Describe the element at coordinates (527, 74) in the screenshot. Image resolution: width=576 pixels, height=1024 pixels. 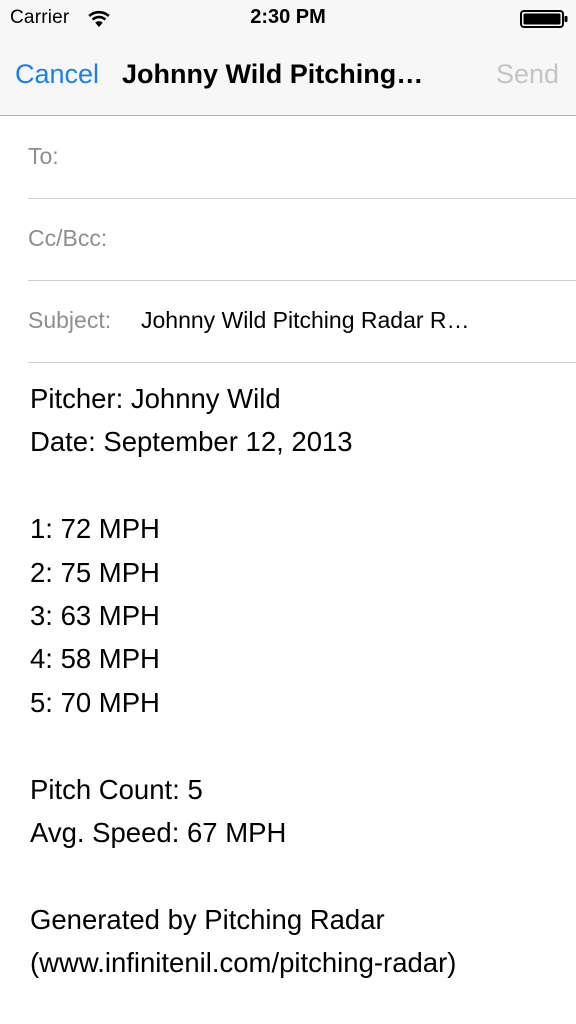
I see `send-button: Send` at that location.